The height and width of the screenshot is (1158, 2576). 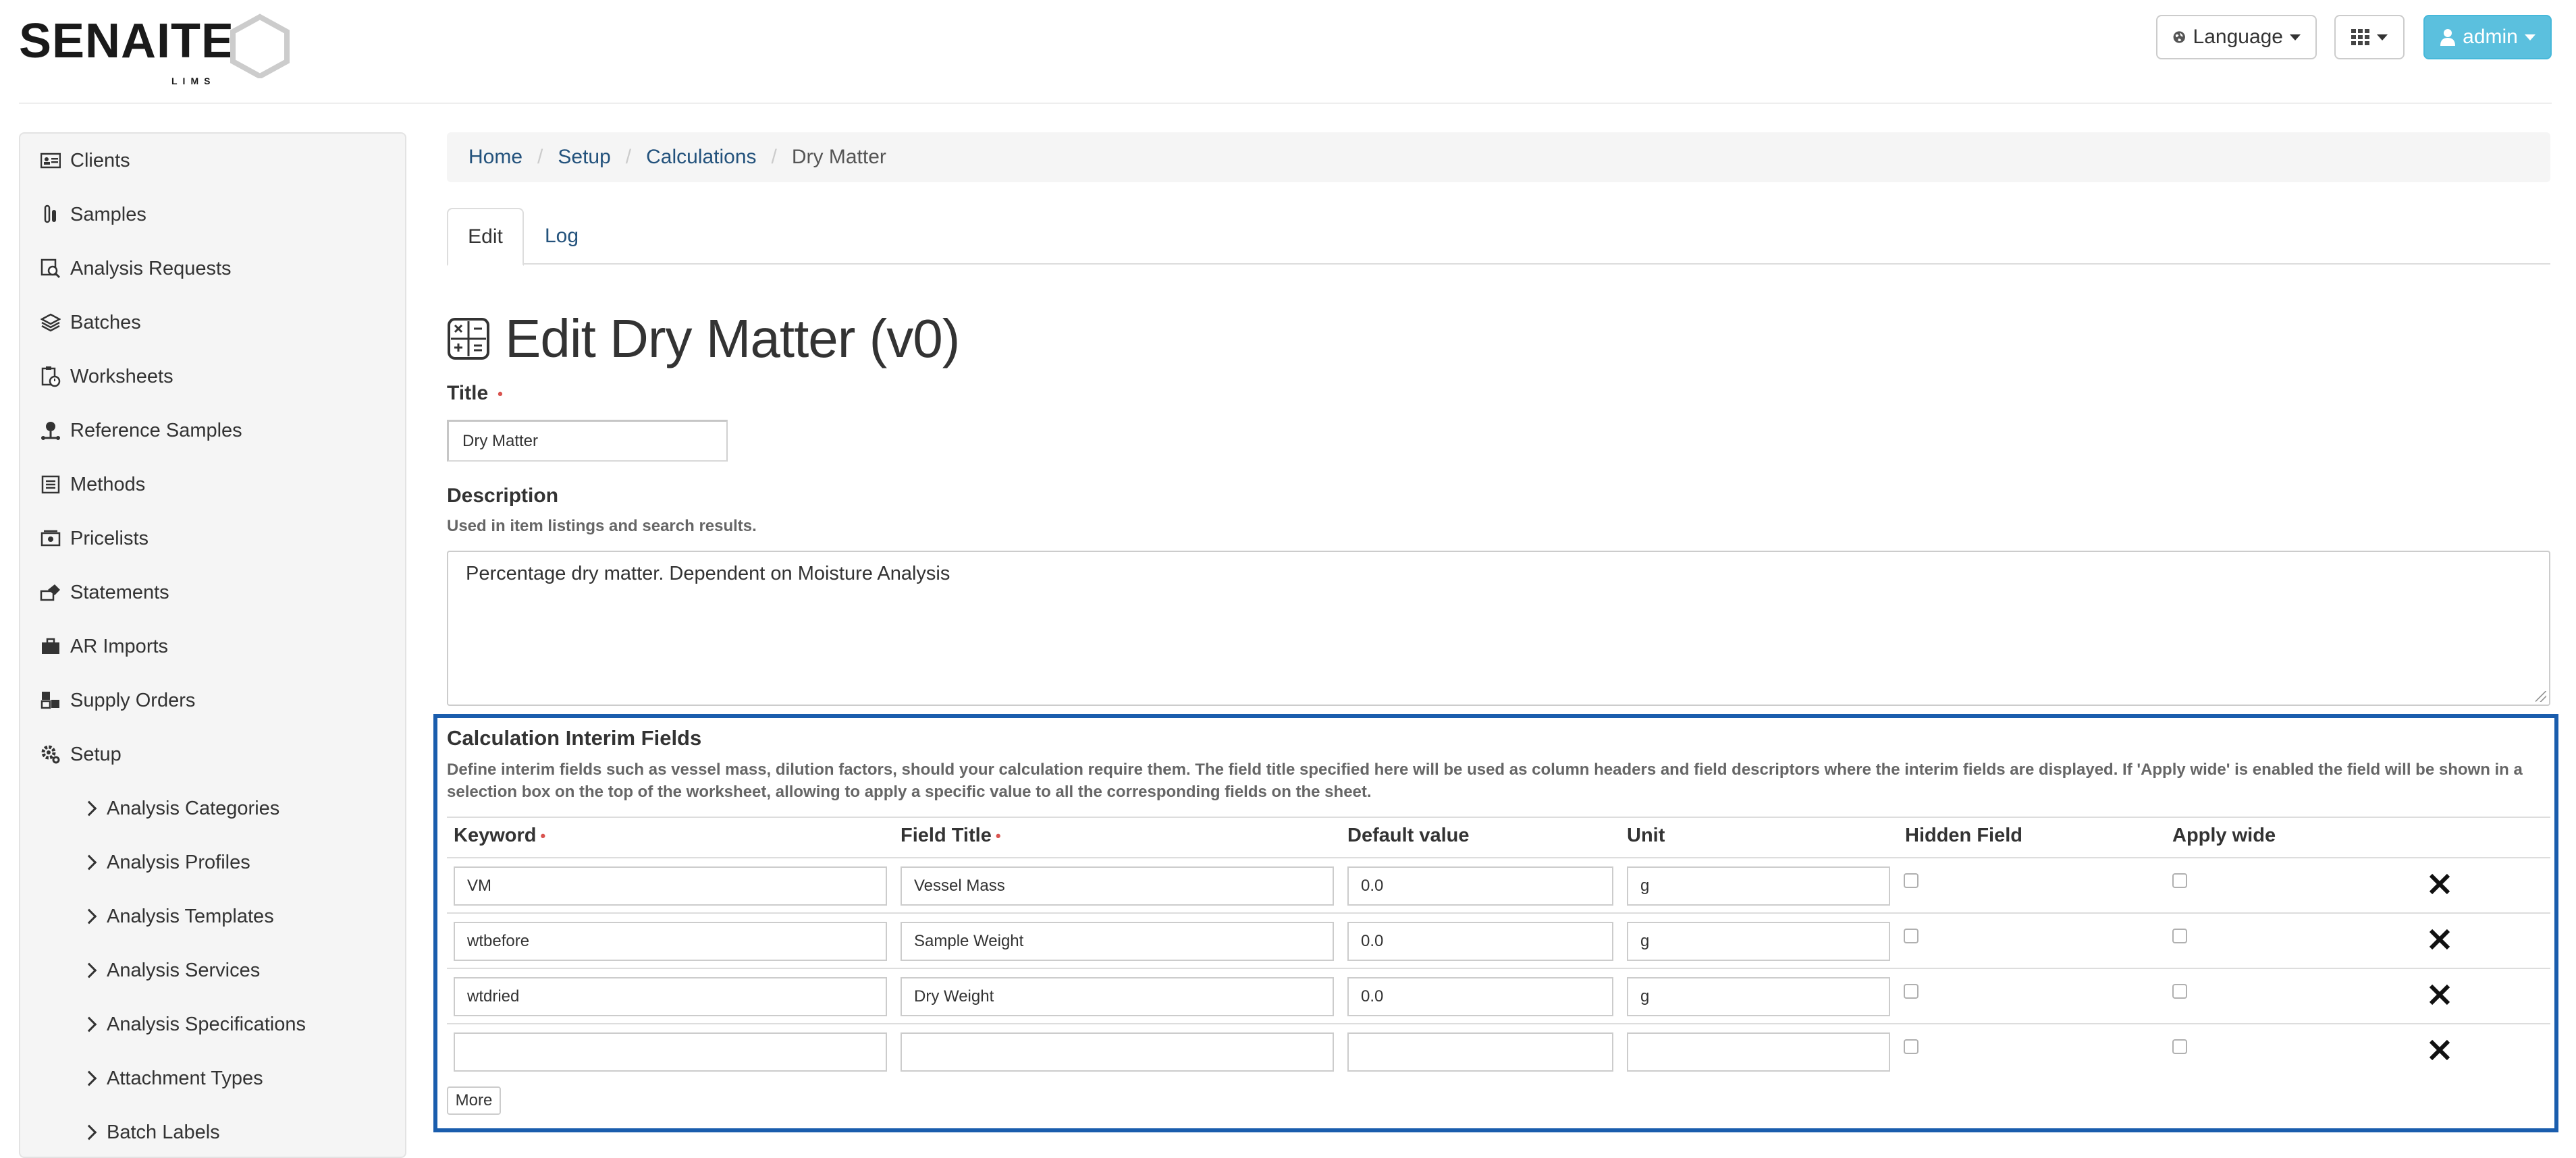 What do you see at coordinates (1117, 1052) in the screenshot?
I see `field-title-input` at bounding box center [1117, 1052].